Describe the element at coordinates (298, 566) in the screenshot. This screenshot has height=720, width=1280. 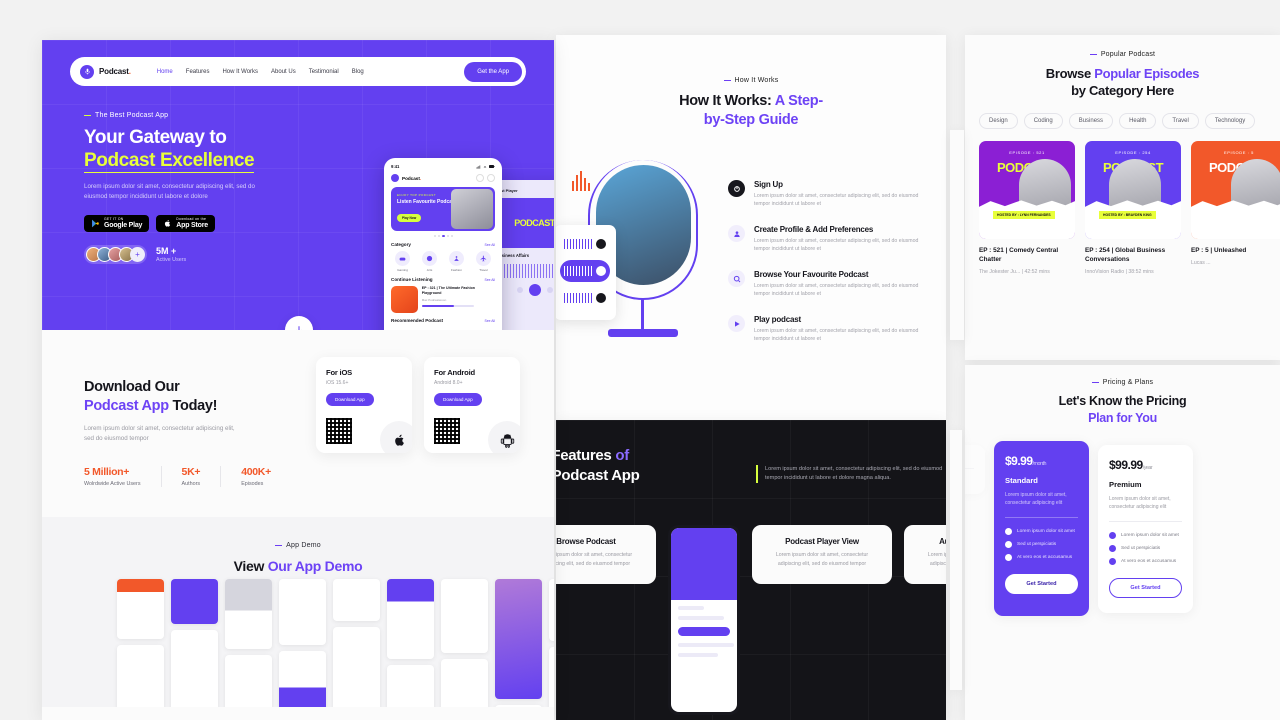
I see `demo-title: View Our App Demo` at that location.